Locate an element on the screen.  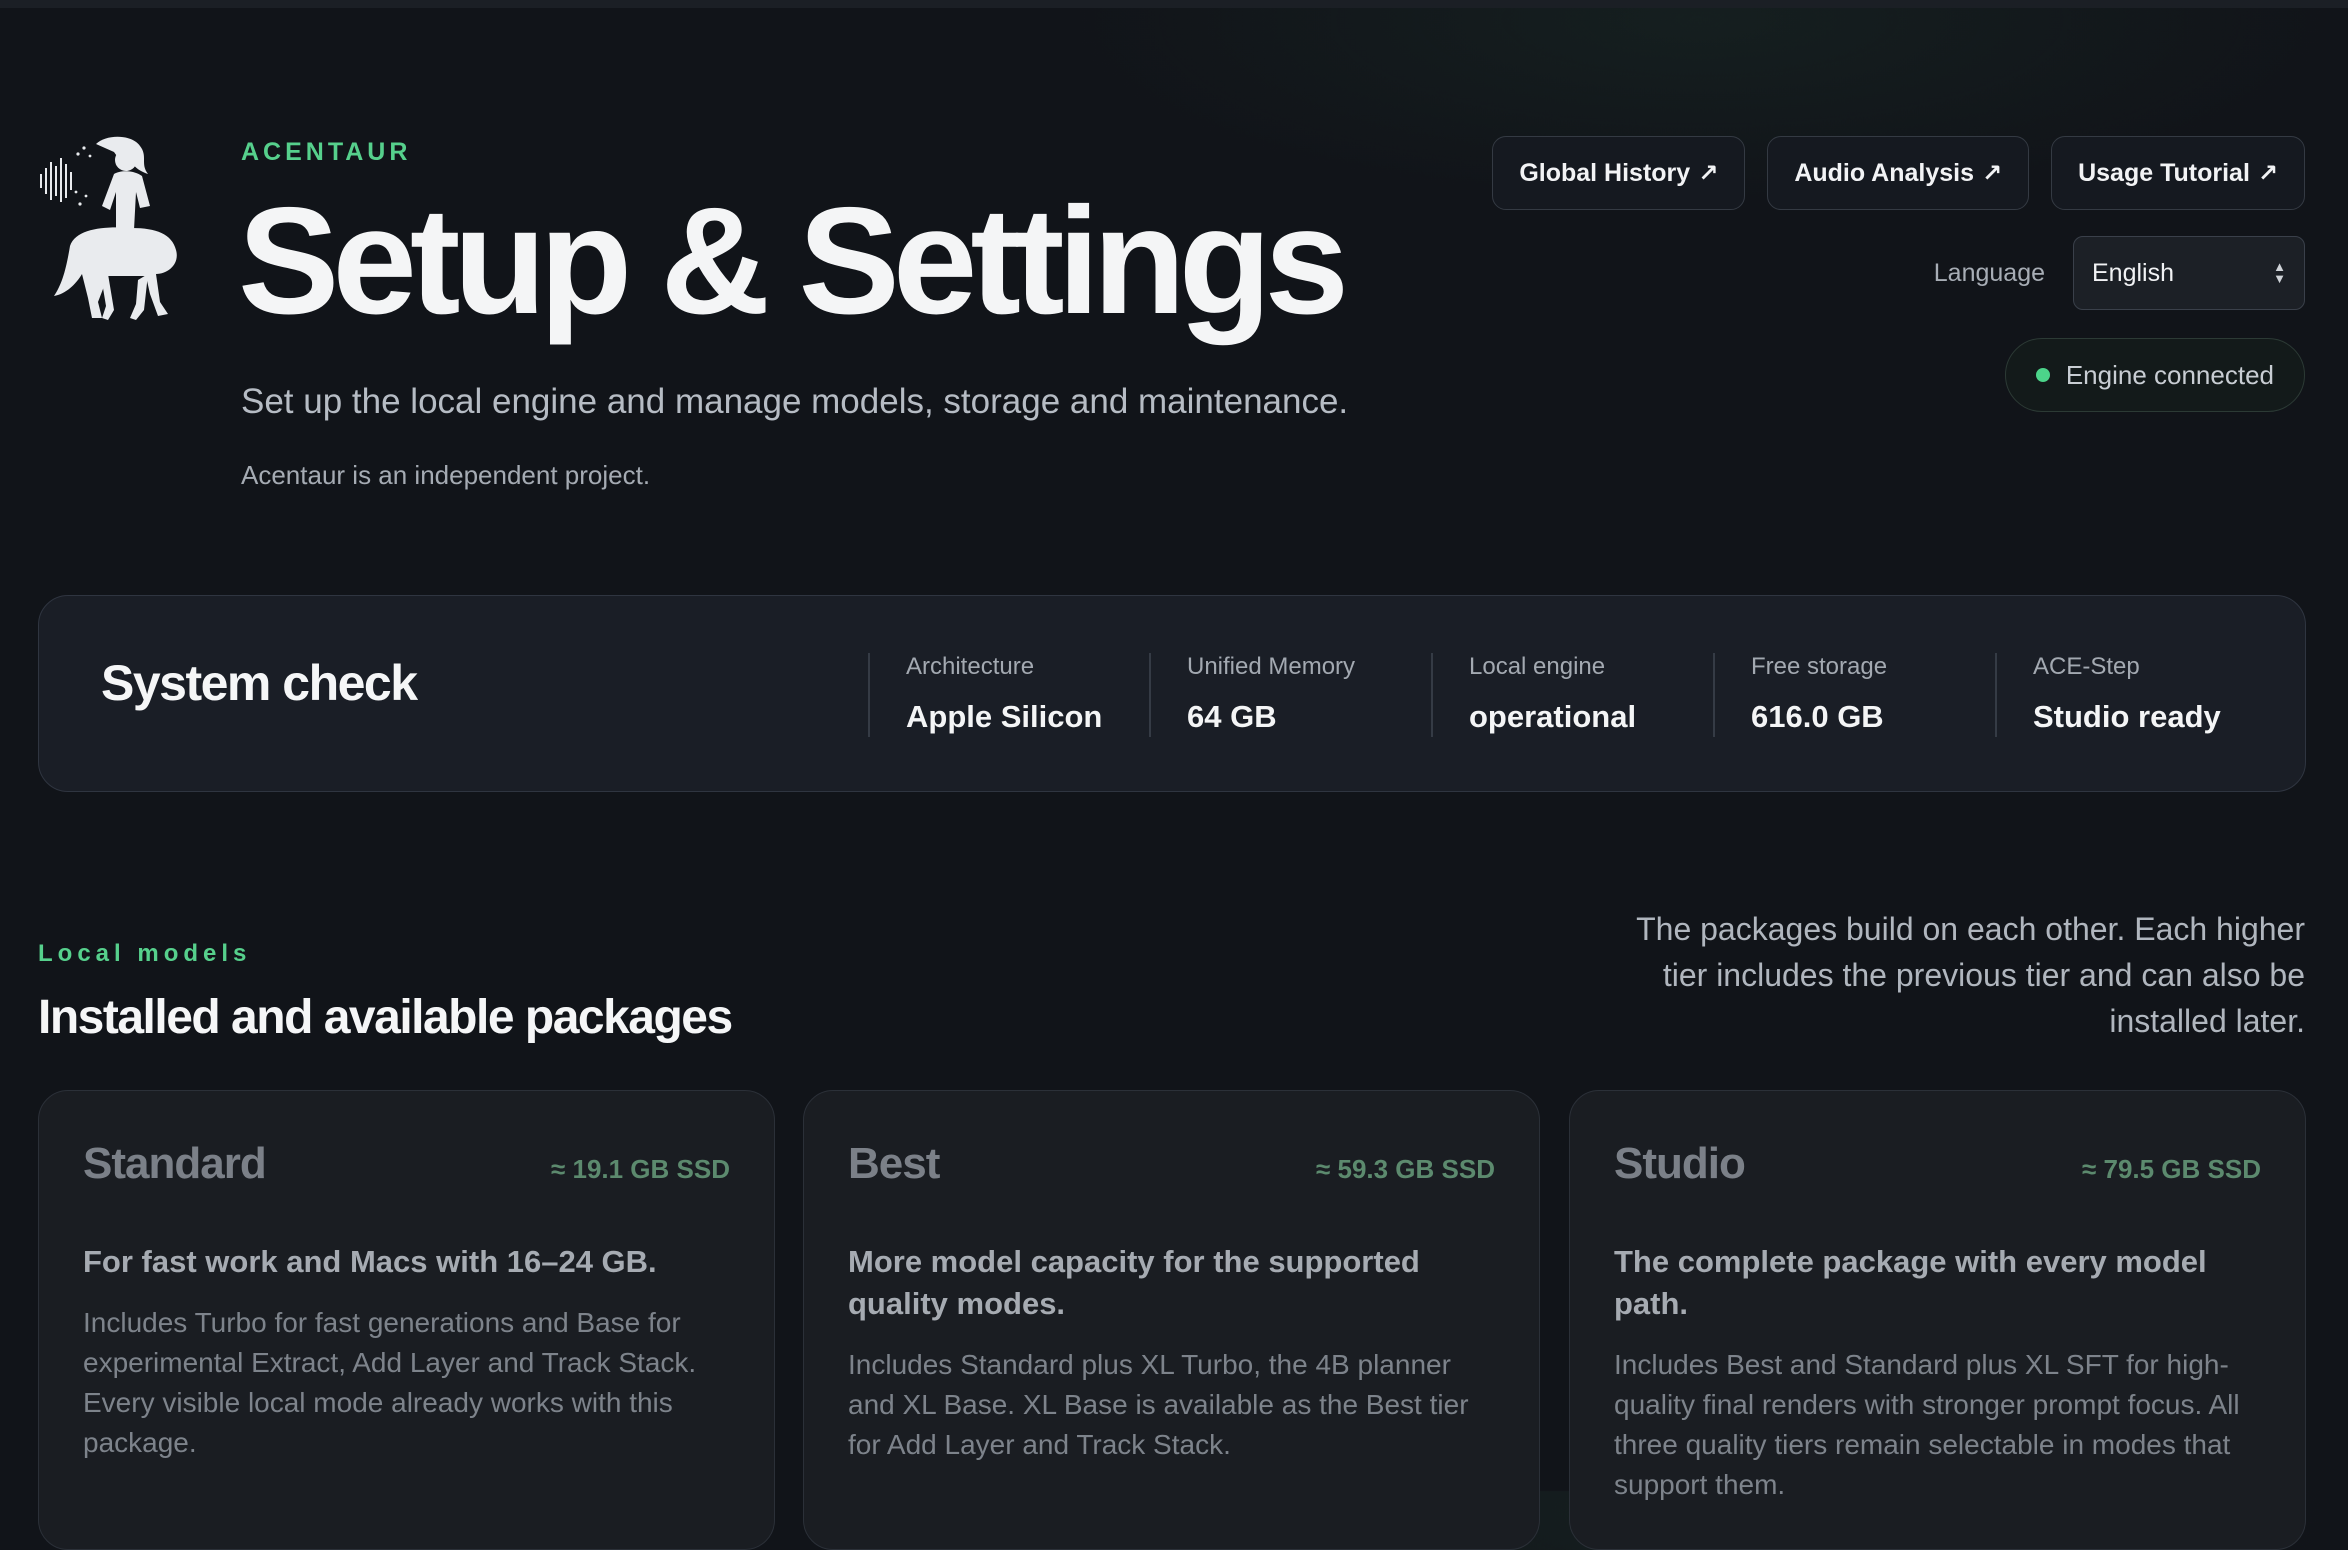
stat-local-engine: Local engine operational is located at coordinates (1533, 695).